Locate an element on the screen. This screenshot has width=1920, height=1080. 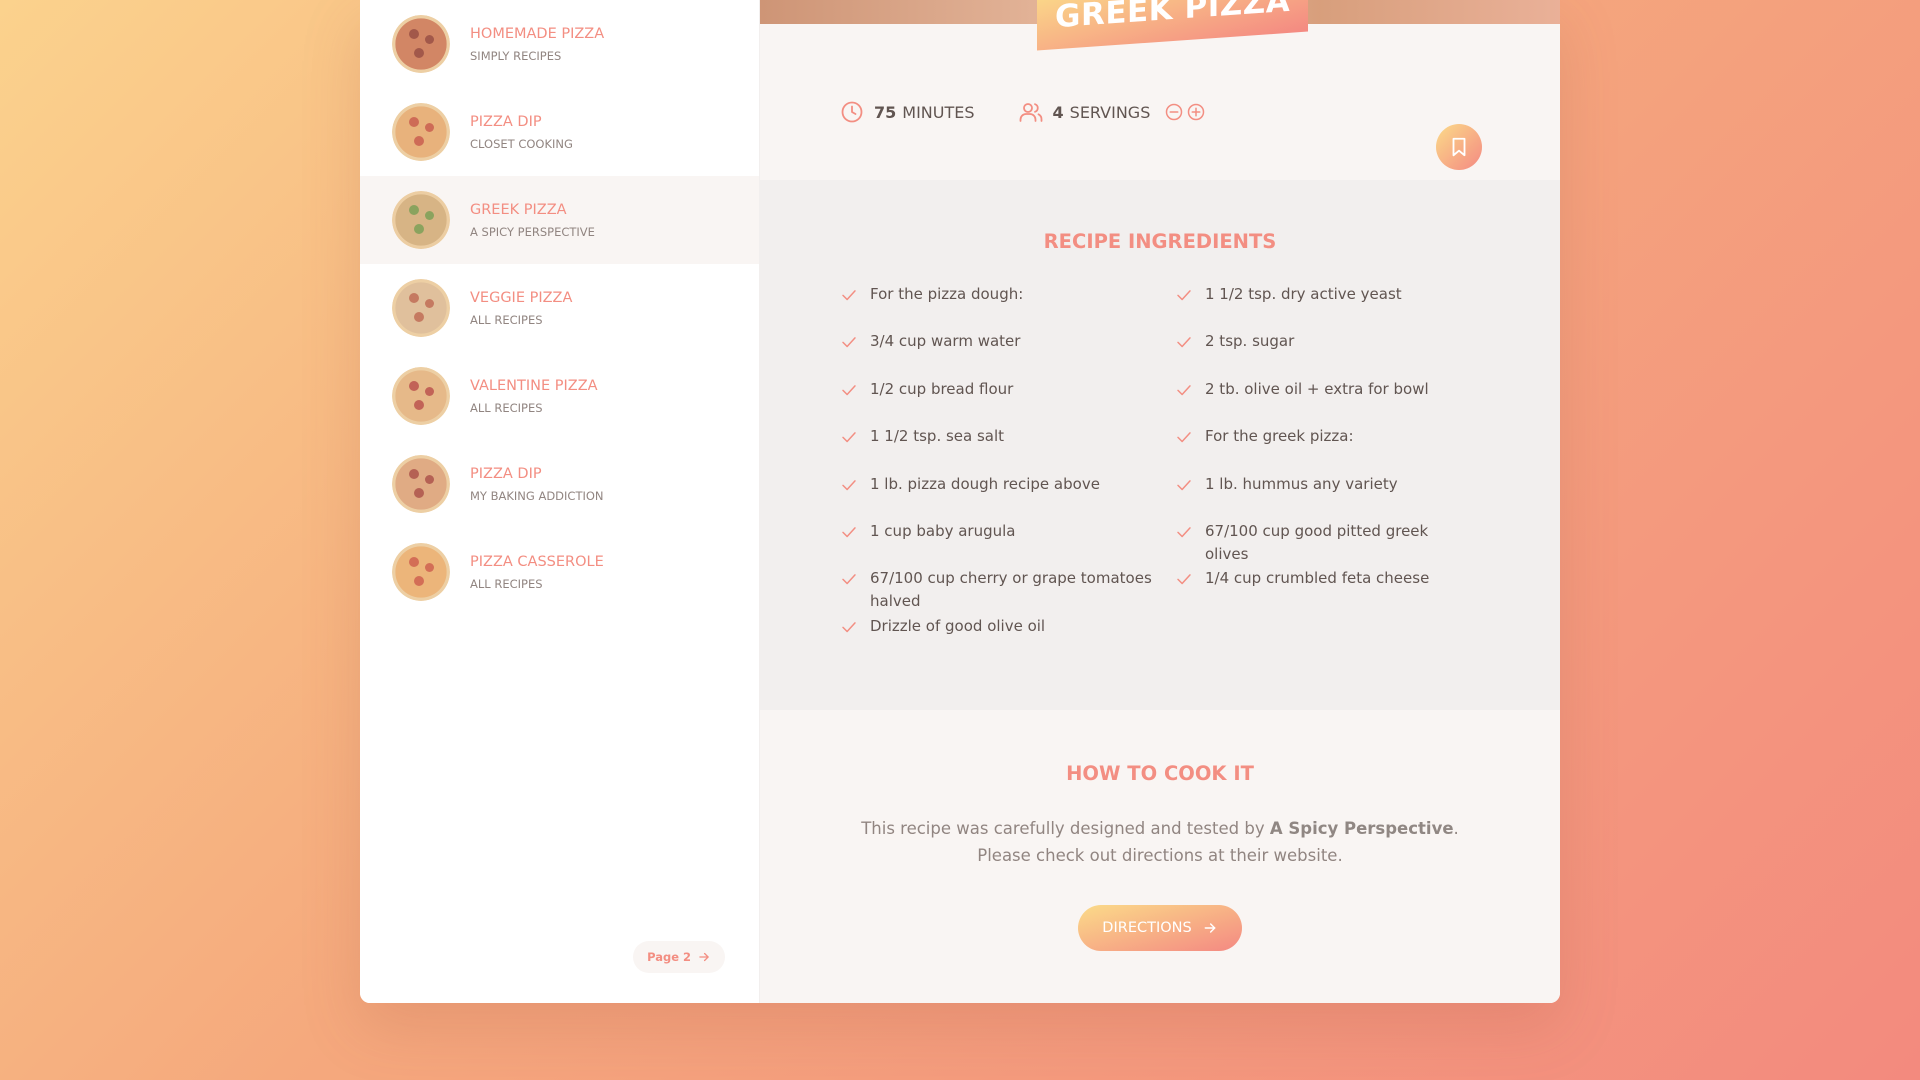
search-result-item: Veggie Pizza All Recipes is located at coordinates (559, 308).